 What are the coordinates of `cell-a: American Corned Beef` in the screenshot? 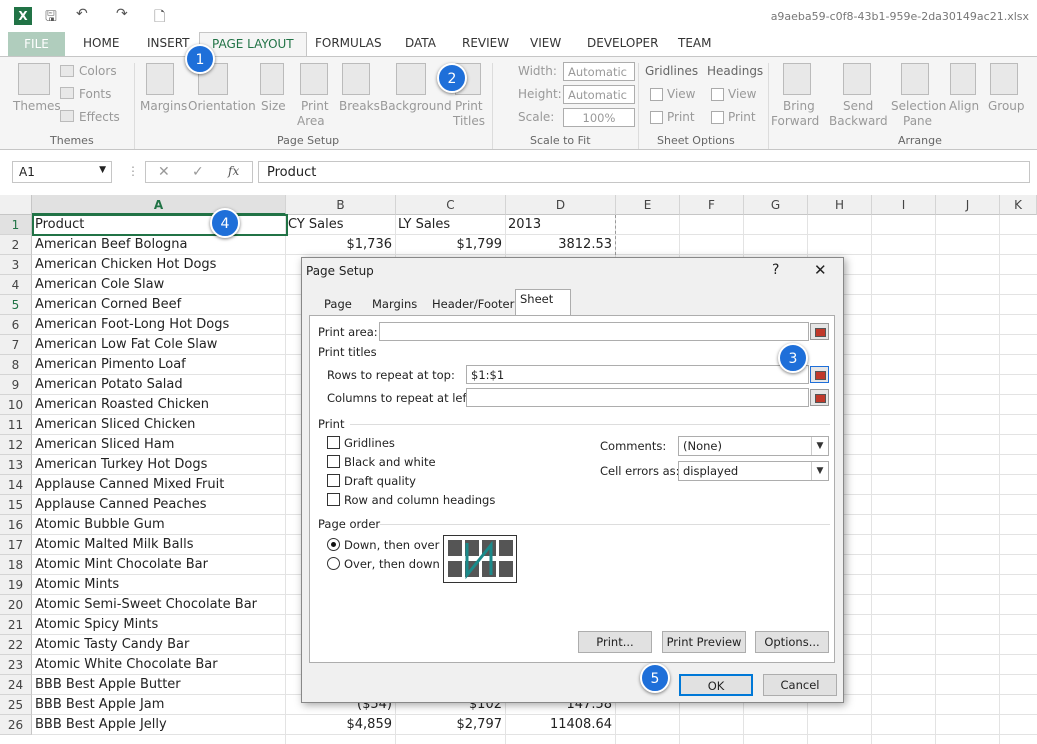 It's located at (160, 305).